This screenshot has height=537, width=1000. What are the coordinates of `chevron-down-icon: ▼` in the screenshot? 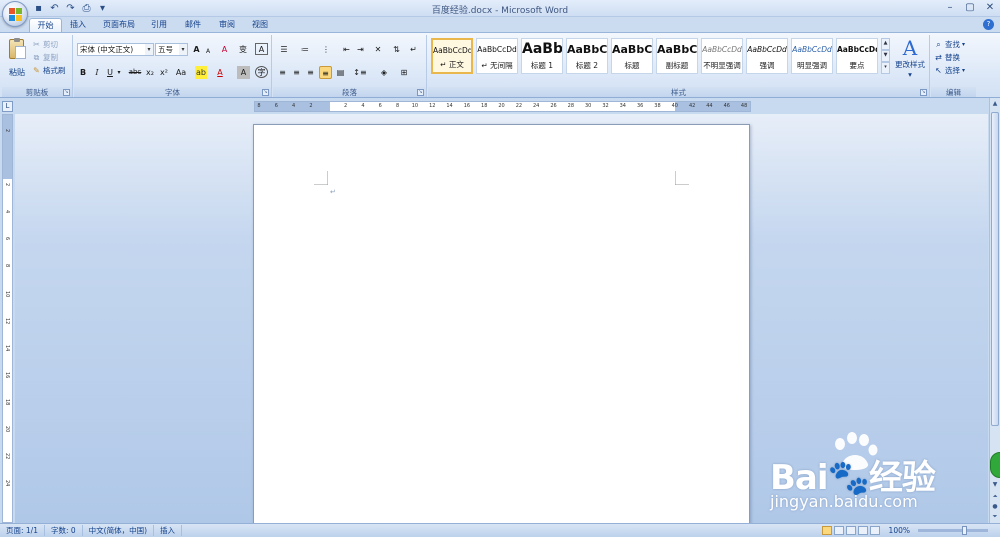 It's located at (885, 56).